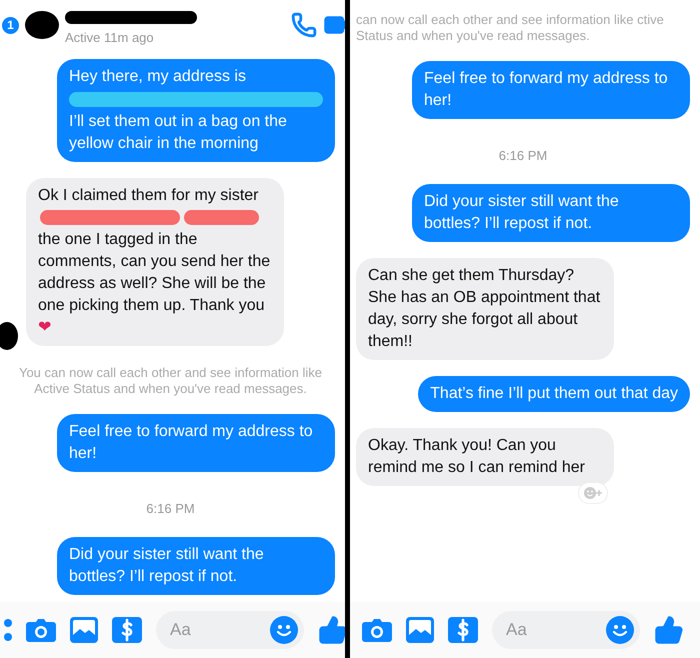 The width and height of the screenshot is (700, 658). I want to click on system-notice: You can now call each other and see information like Active Status and when you've read messages., so click(171, 381).